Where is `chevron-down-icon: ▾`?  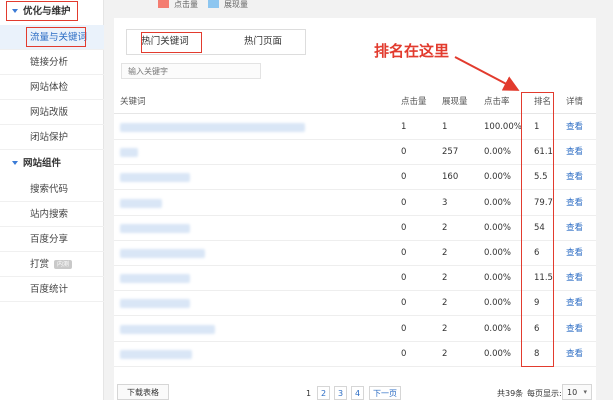 chevron-down-icon: ▾ is located at coordinates (585, 392).